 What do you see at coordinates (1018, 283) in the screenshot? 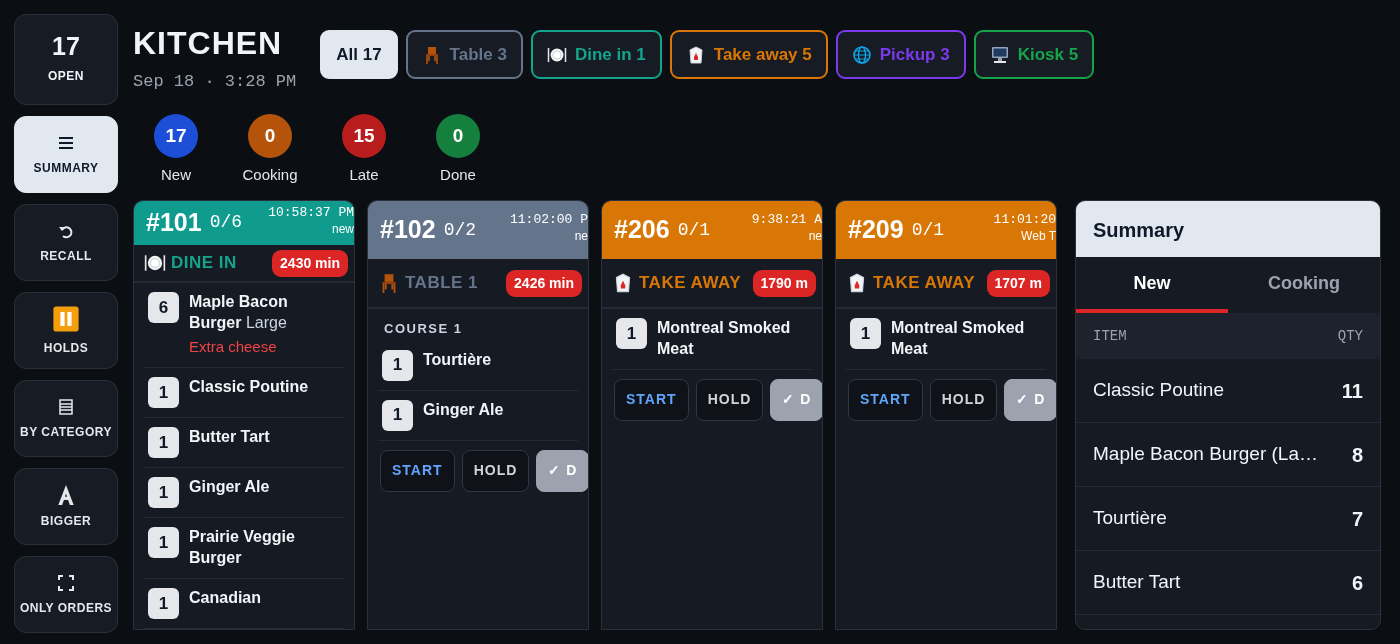
I see `elapsed-time: 1707 m` at bounding box center [1018, 283].